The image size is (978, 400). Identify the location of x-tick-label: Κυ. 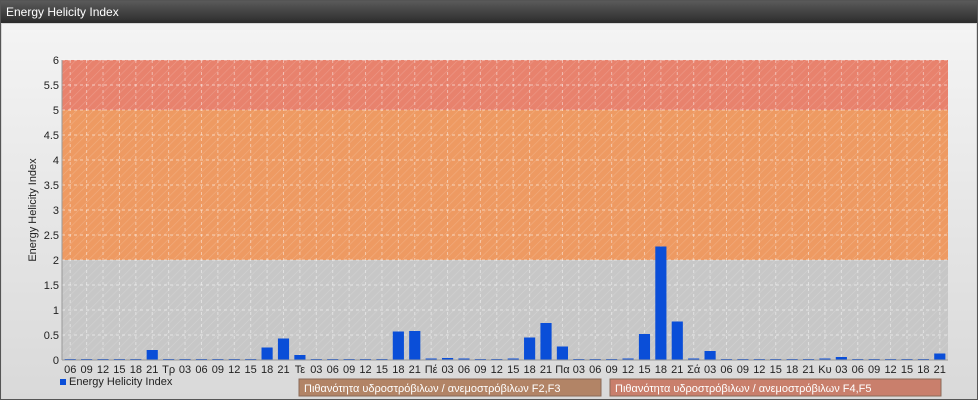
(824, 370).